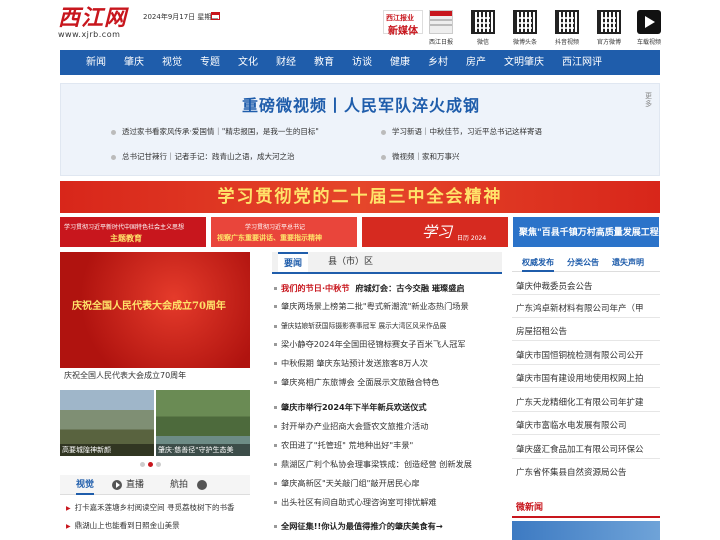 The image size is (720, 540). What do you see at coordinates (586, 286) in the screenshot?
I see `notice-item: 肇庆仲裁委员会公告` at bounding box center [586, 286].